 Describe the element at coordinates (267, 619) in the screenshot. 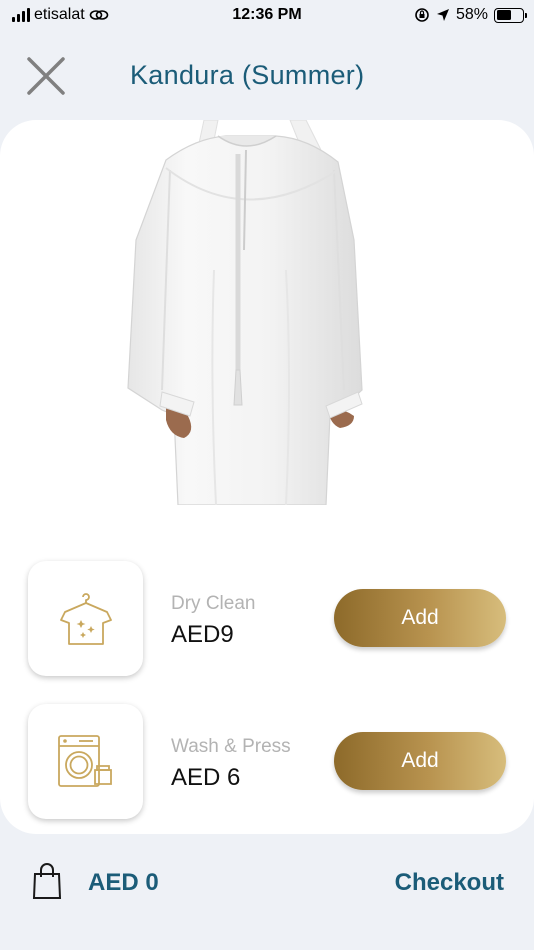

I see `service-row-dry-clean: Dry Clean AED9 Add` at that location.